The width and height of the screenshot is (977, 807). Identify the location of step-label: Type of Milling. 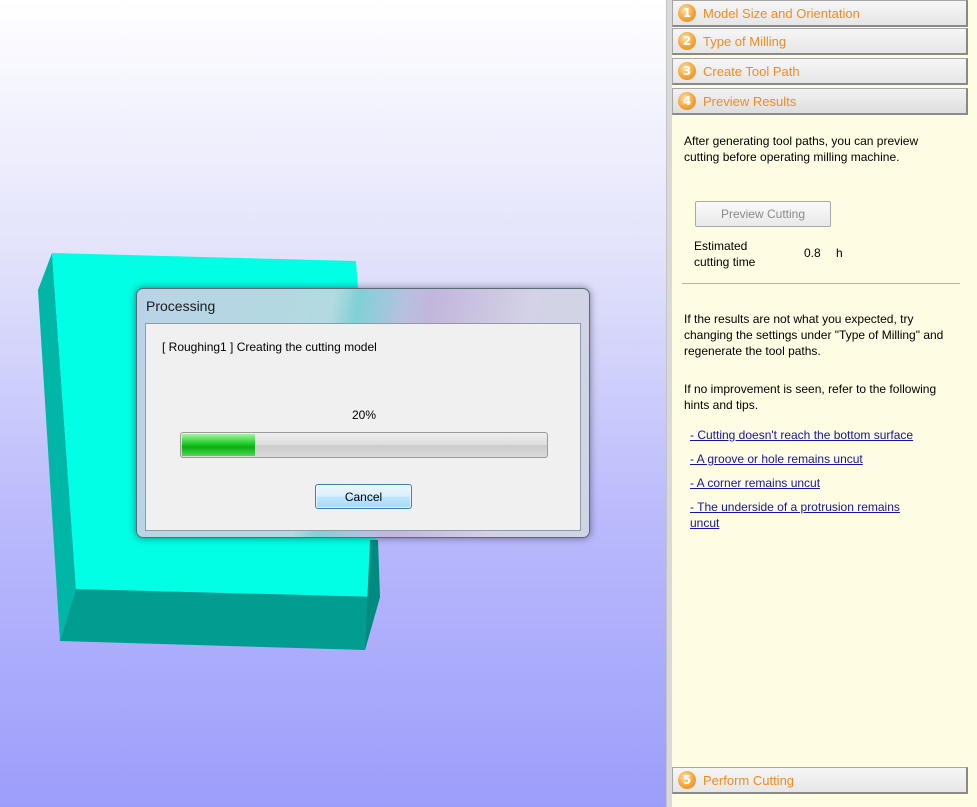
(745, 41).